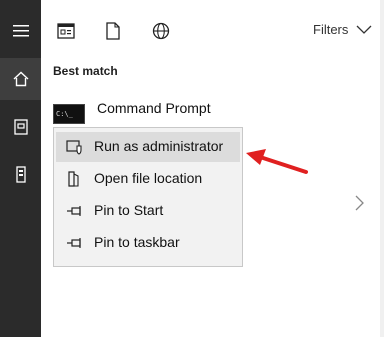 This screenshot has height=337, width=386. I want to click on red-annotation-arrow-icon, so click(277, 161).